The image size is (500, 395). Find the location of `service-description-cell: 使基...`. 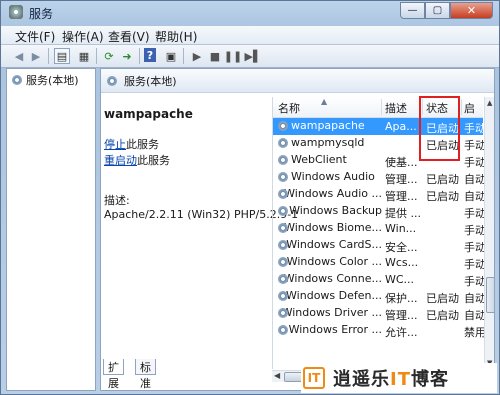

service-description-cell: 使基... is located at coordinates (401, 162).